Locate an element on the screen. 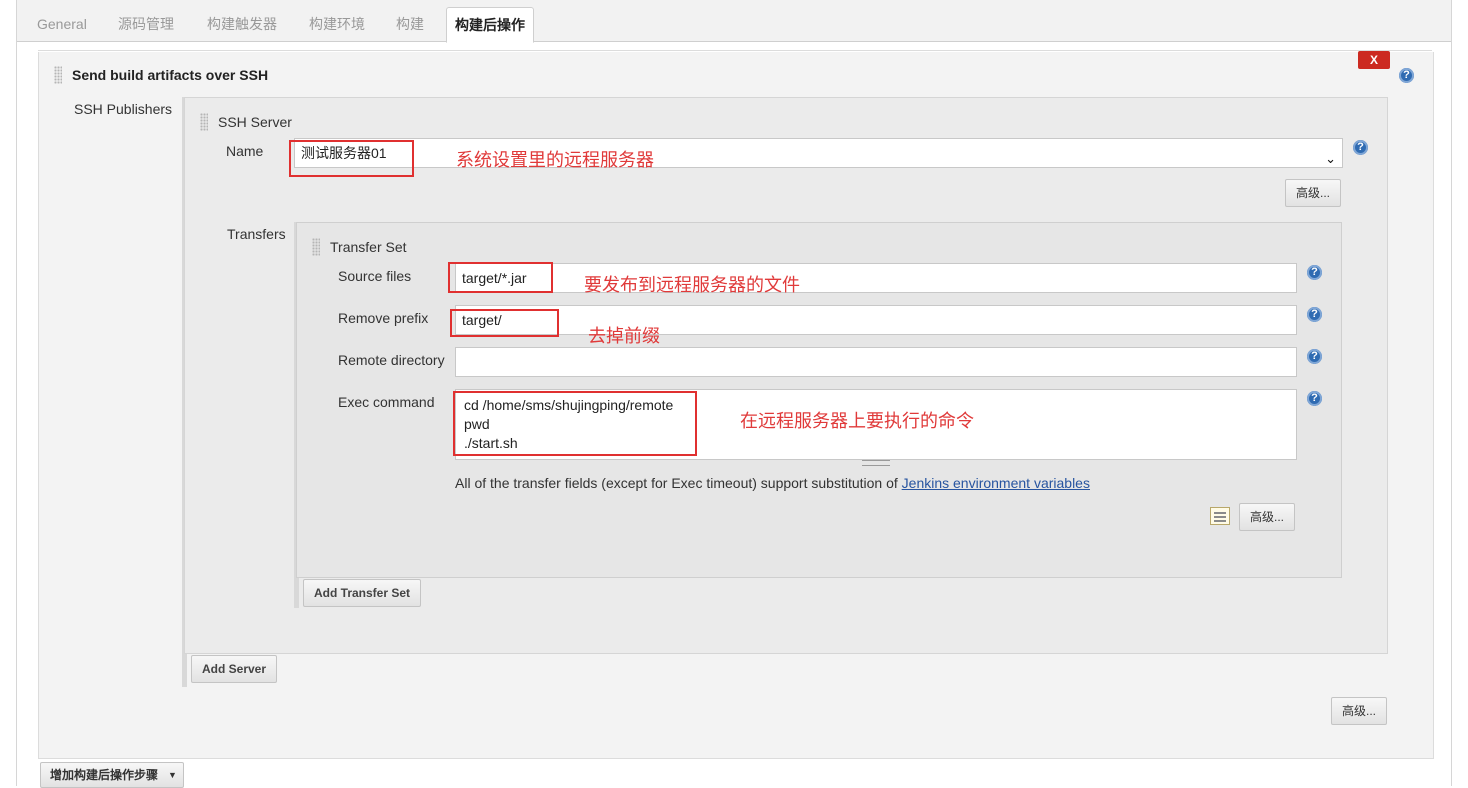 This screenshot has width=1468, height=788. notepad-pencil-icon is located at coordinates (1220, 516).